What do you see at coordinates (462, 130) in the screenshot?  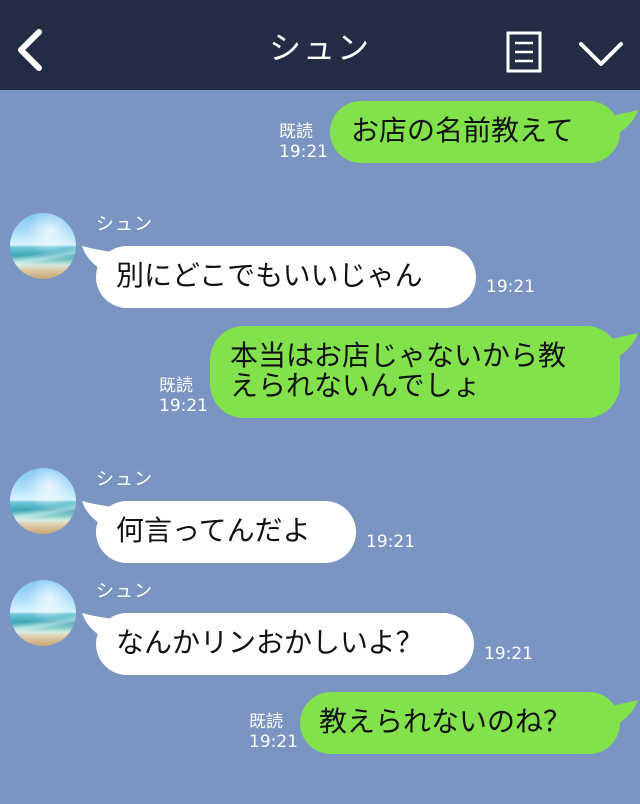 I see `message-text: お店の名前教えて` at bounding box center [462, 130].